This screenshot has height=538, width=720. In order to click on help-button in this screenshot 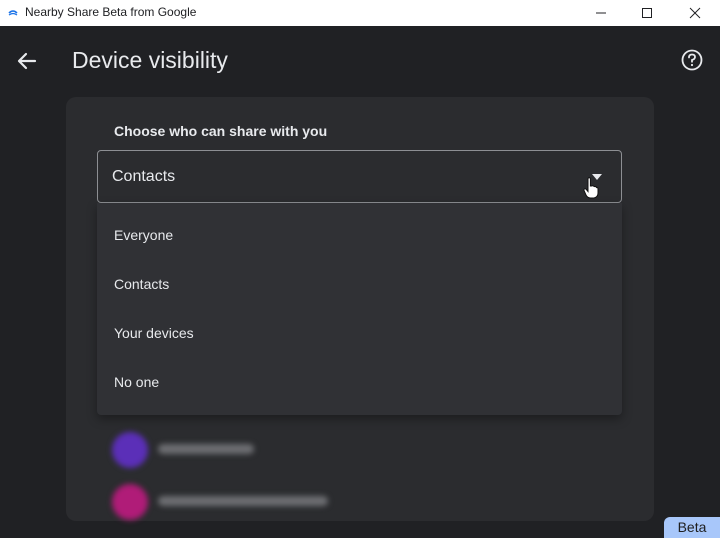, I will do `click(692, 60)`.